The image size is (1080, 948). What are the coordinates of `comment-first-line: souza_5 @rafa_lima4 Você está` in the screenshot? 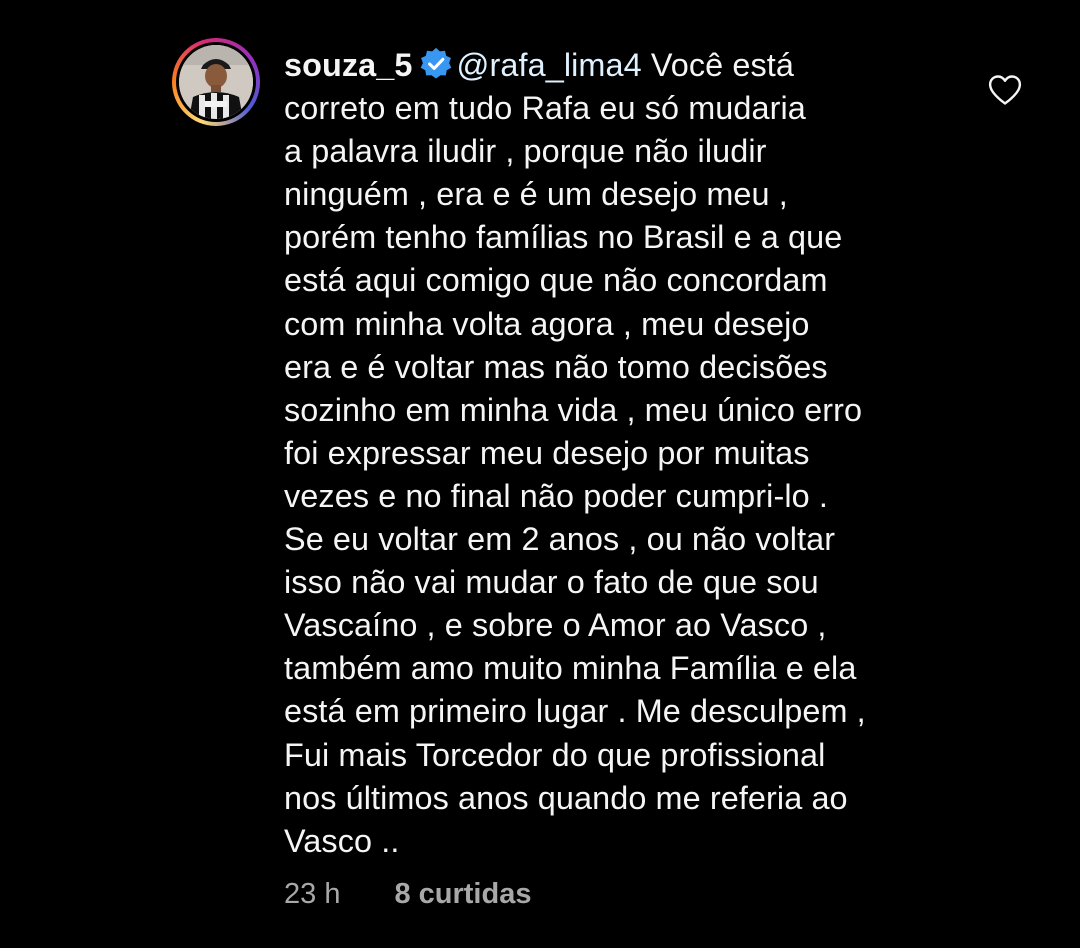 It's located at (624, 65).